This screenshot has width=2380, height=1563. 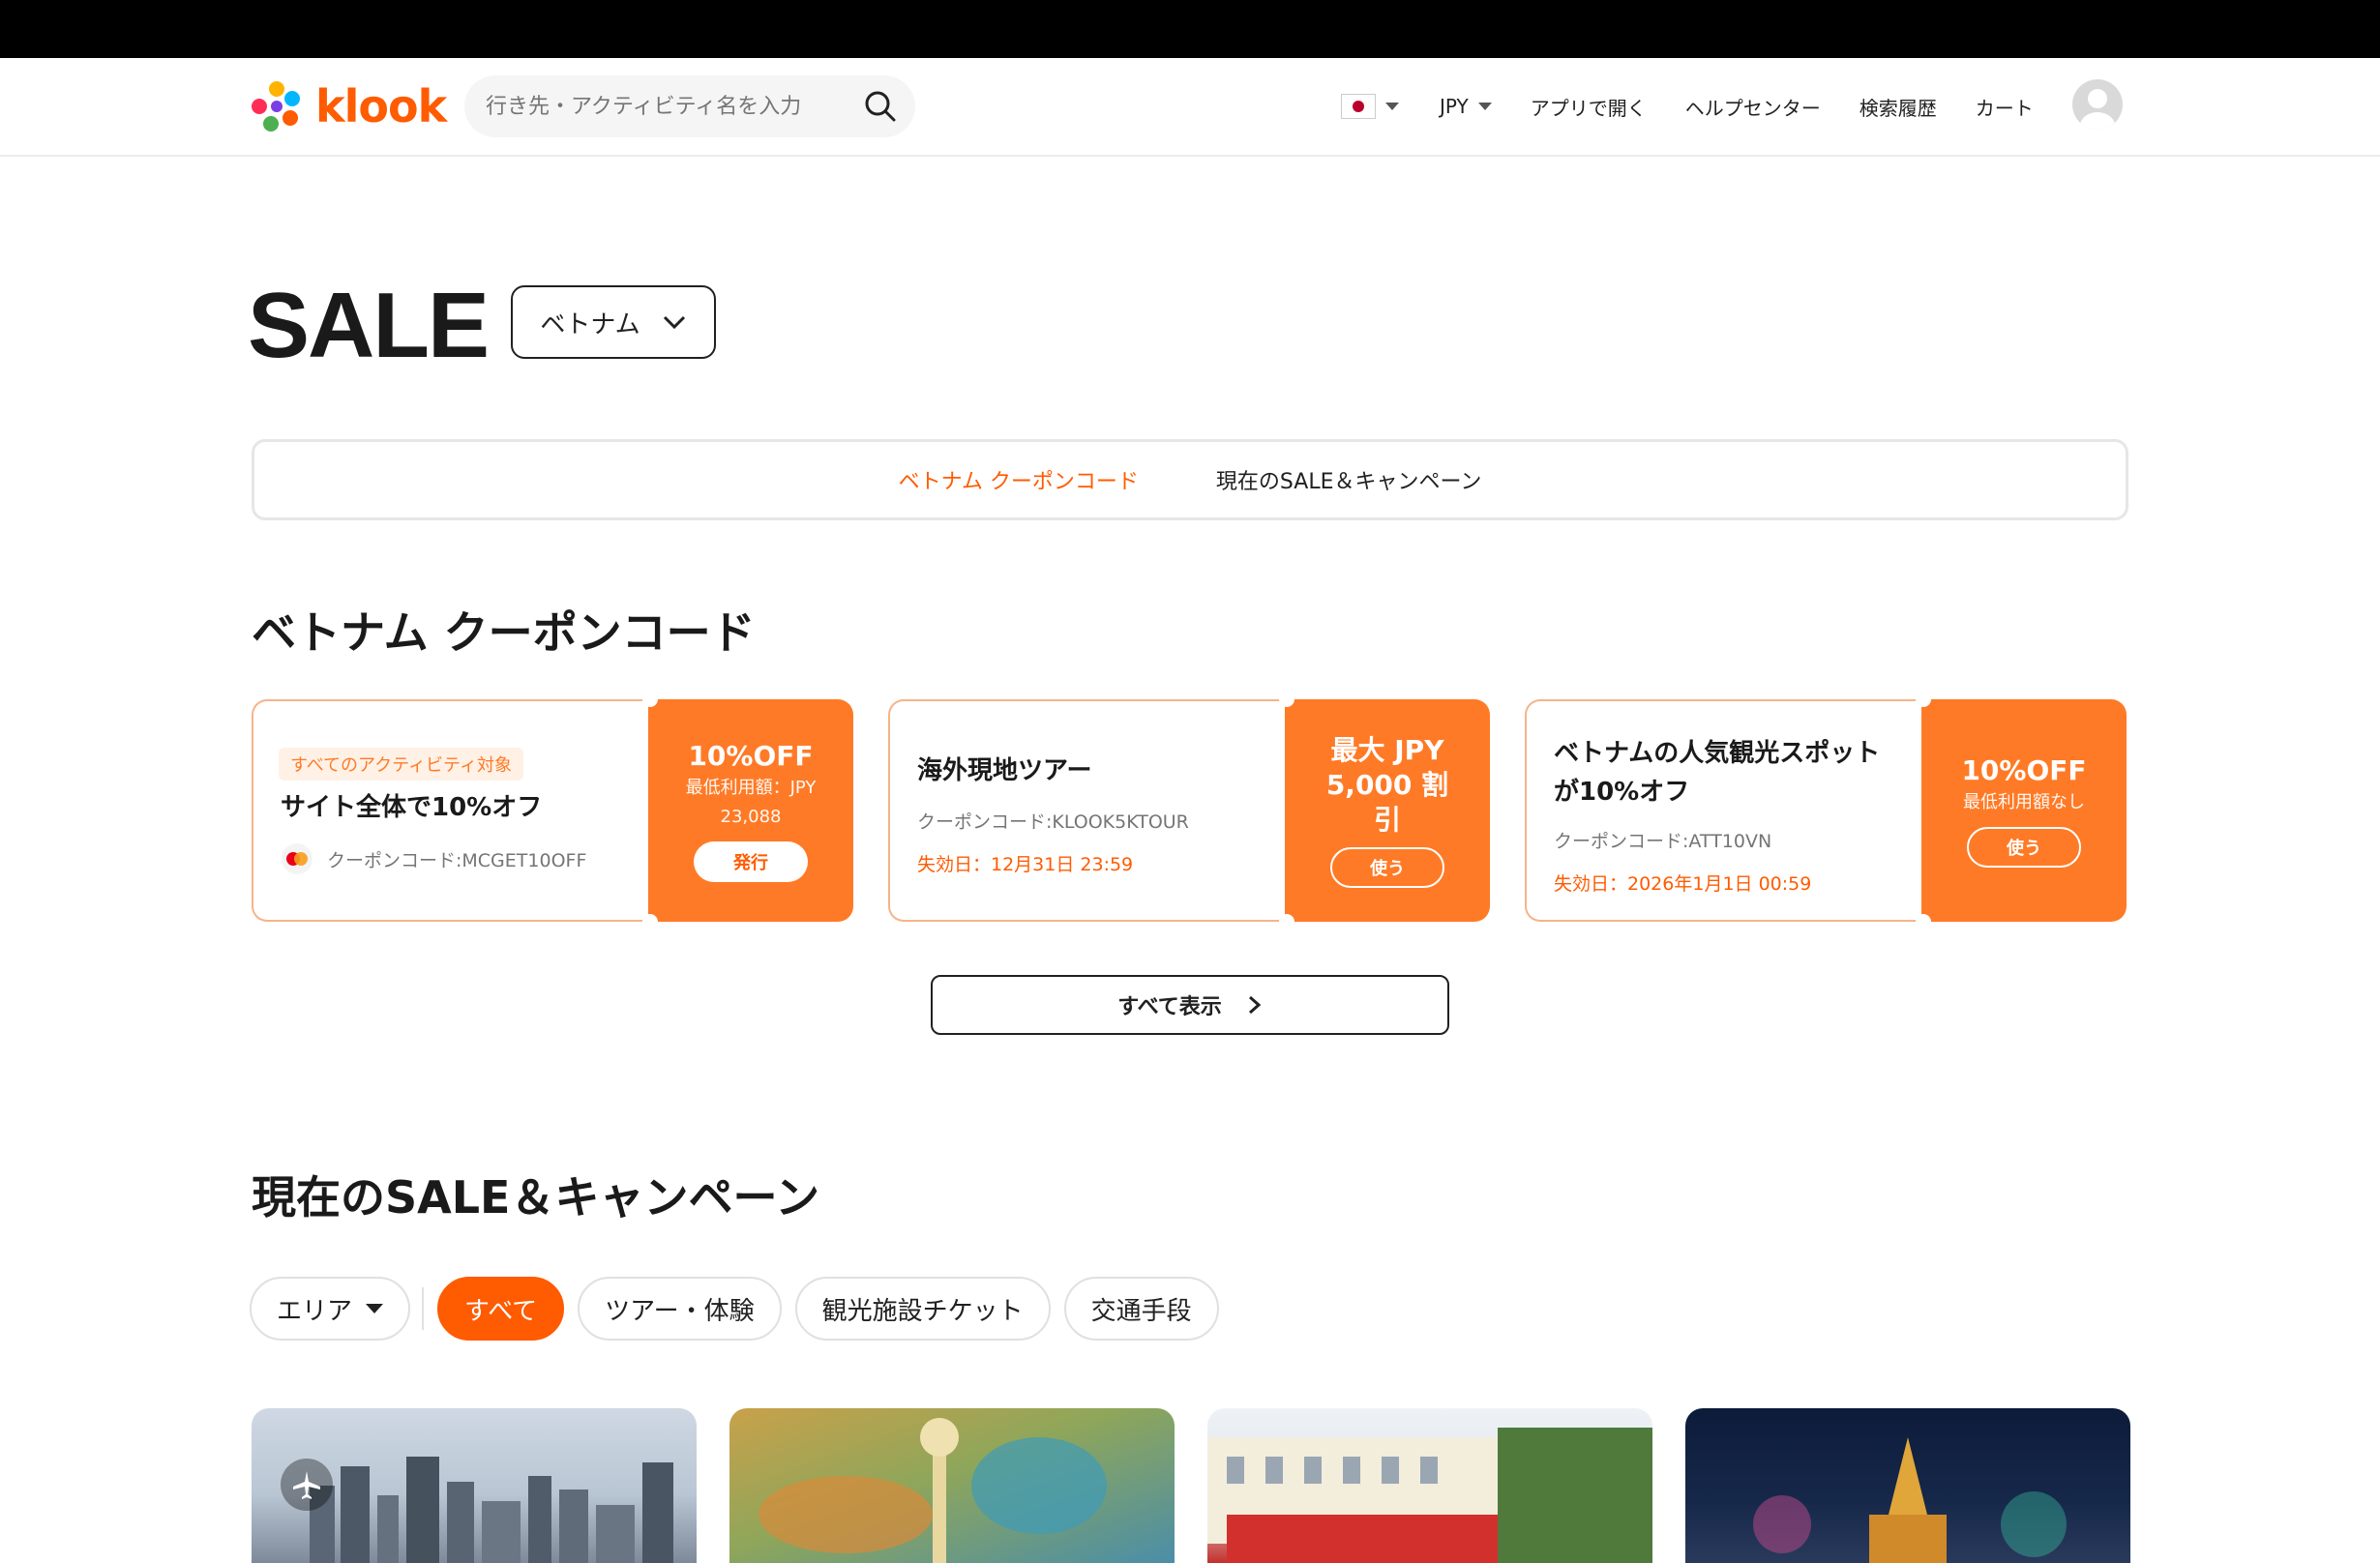 I want to click on nav-label: カート, so click(x=2004, y=108).